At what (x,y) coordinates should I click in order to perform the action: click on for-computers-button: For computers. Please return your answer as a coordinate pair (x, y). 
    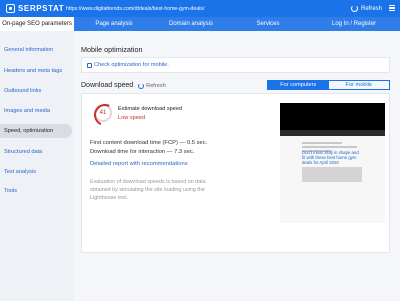
    Looking at the image, I should click on (298, 85).